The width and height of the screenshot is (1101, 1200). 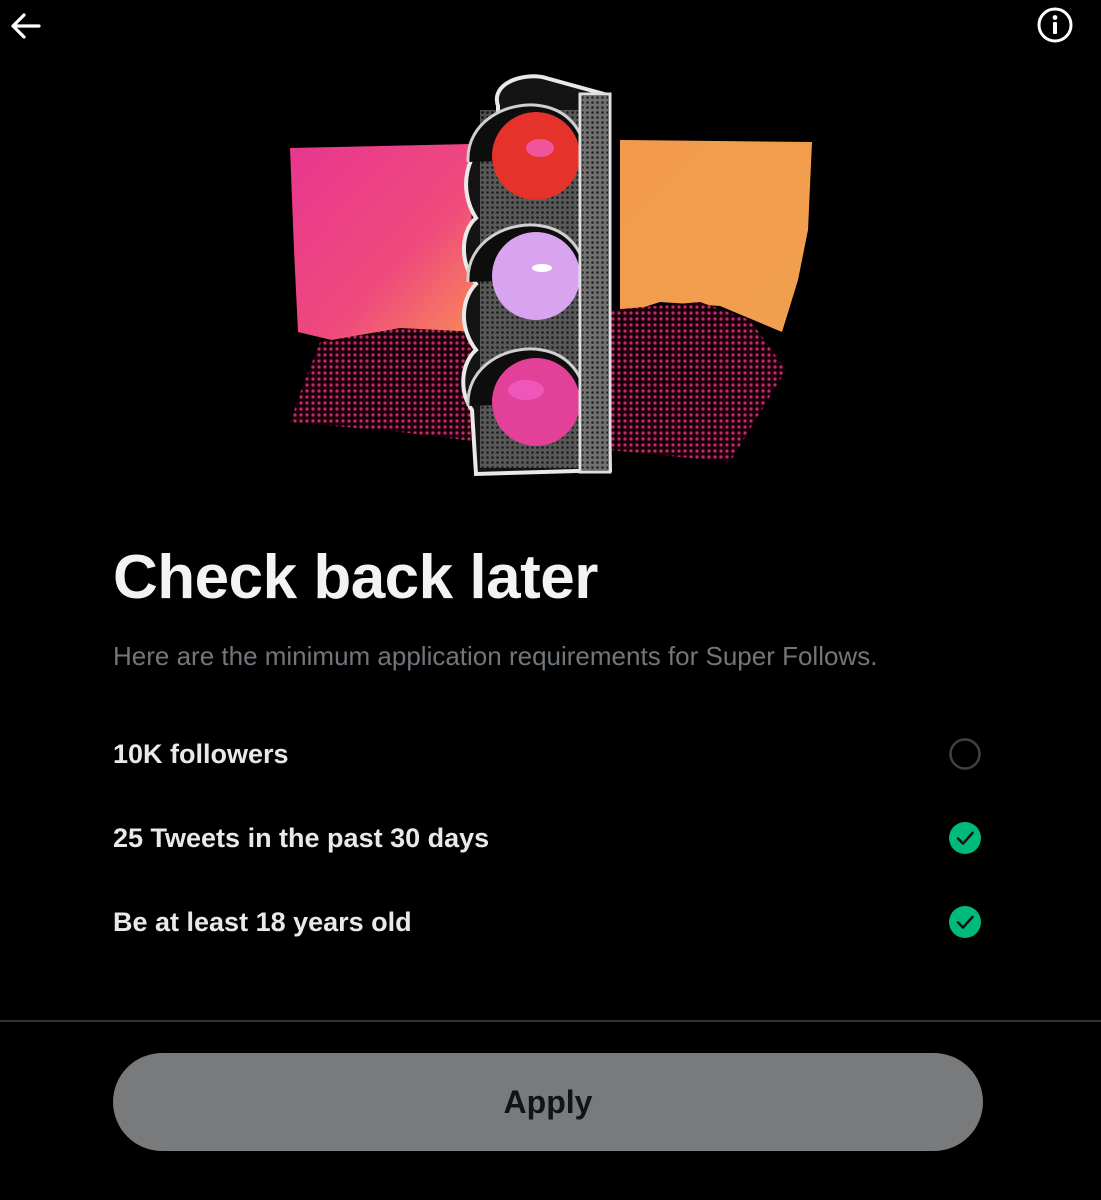 I want to click on info-button, so click(x=1055, y=25).